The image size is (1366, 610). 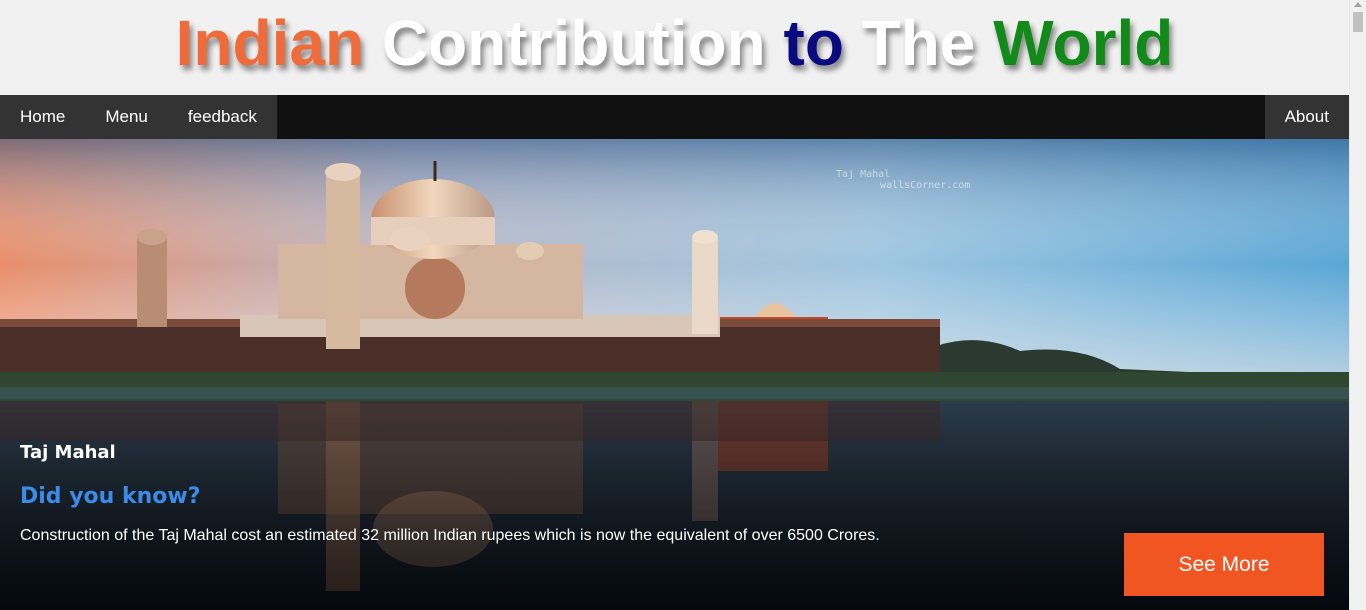 I want to click on scrollbar-thumb, so click(x=1358, y=22).